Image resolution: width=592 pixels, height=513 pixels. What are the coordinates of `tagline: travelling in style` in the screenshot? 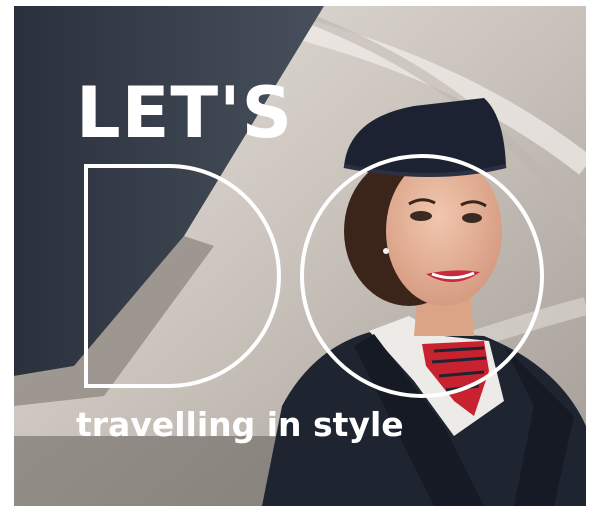 It's located at (240, 424).